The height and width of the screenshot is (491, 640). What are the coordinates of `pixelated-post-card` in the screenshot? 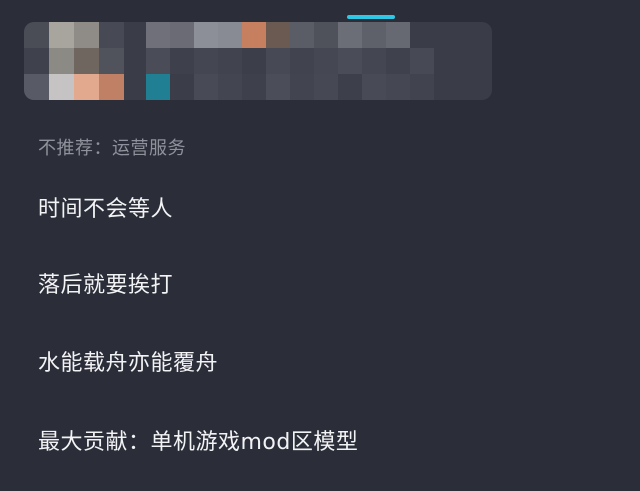 It's located at (258, 61).